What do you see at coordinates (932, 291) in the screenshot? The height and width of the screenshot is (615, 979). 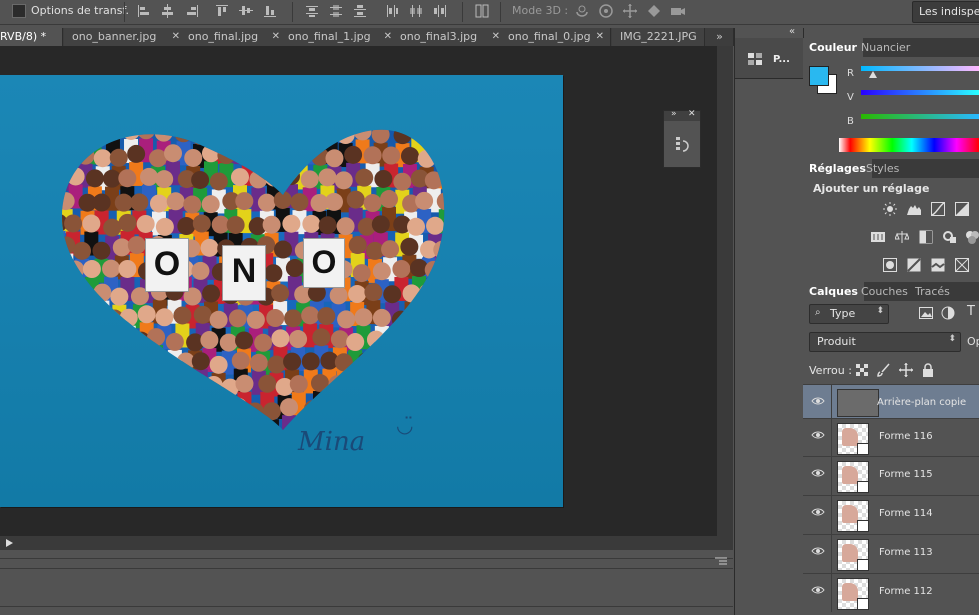 I see `tab-traces: Tracés` at bounding box center [932, 291].